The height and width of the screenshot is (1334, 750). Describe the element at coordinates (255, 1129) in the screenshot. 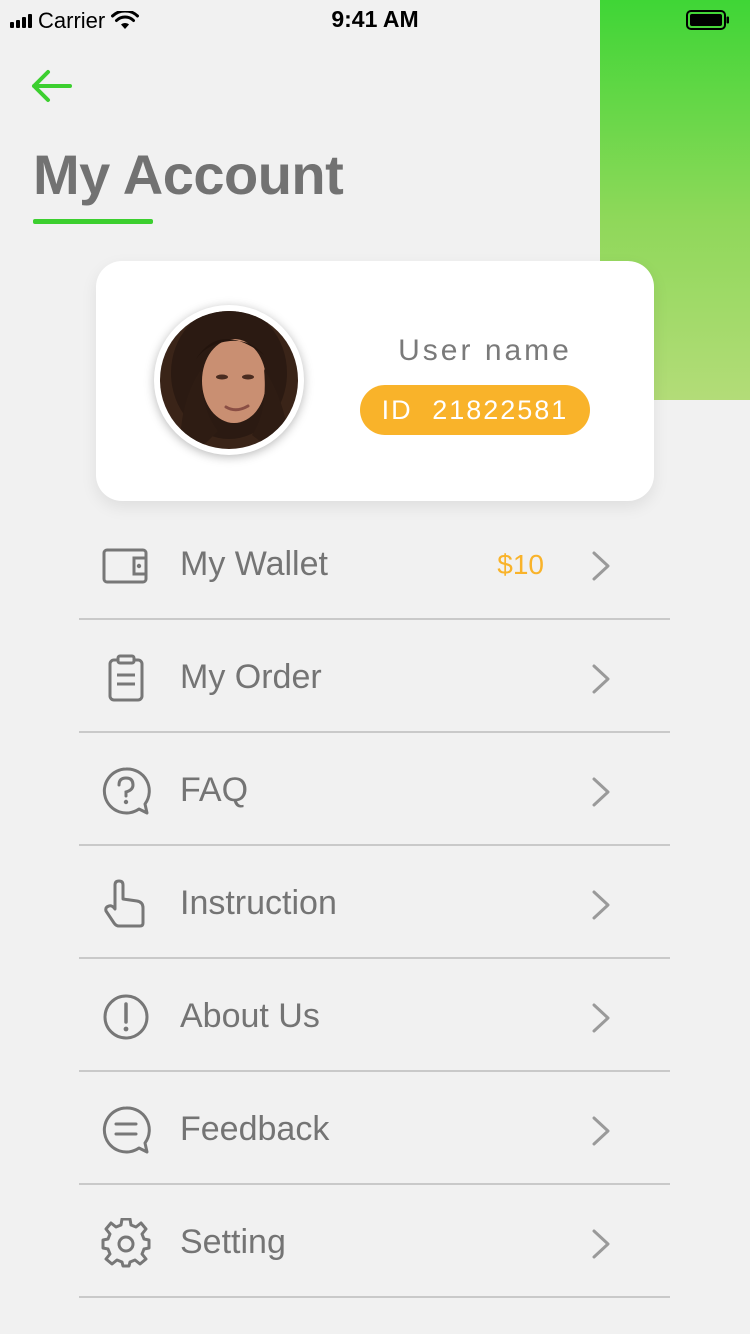

I see `menu-label: Feedback` at that location.